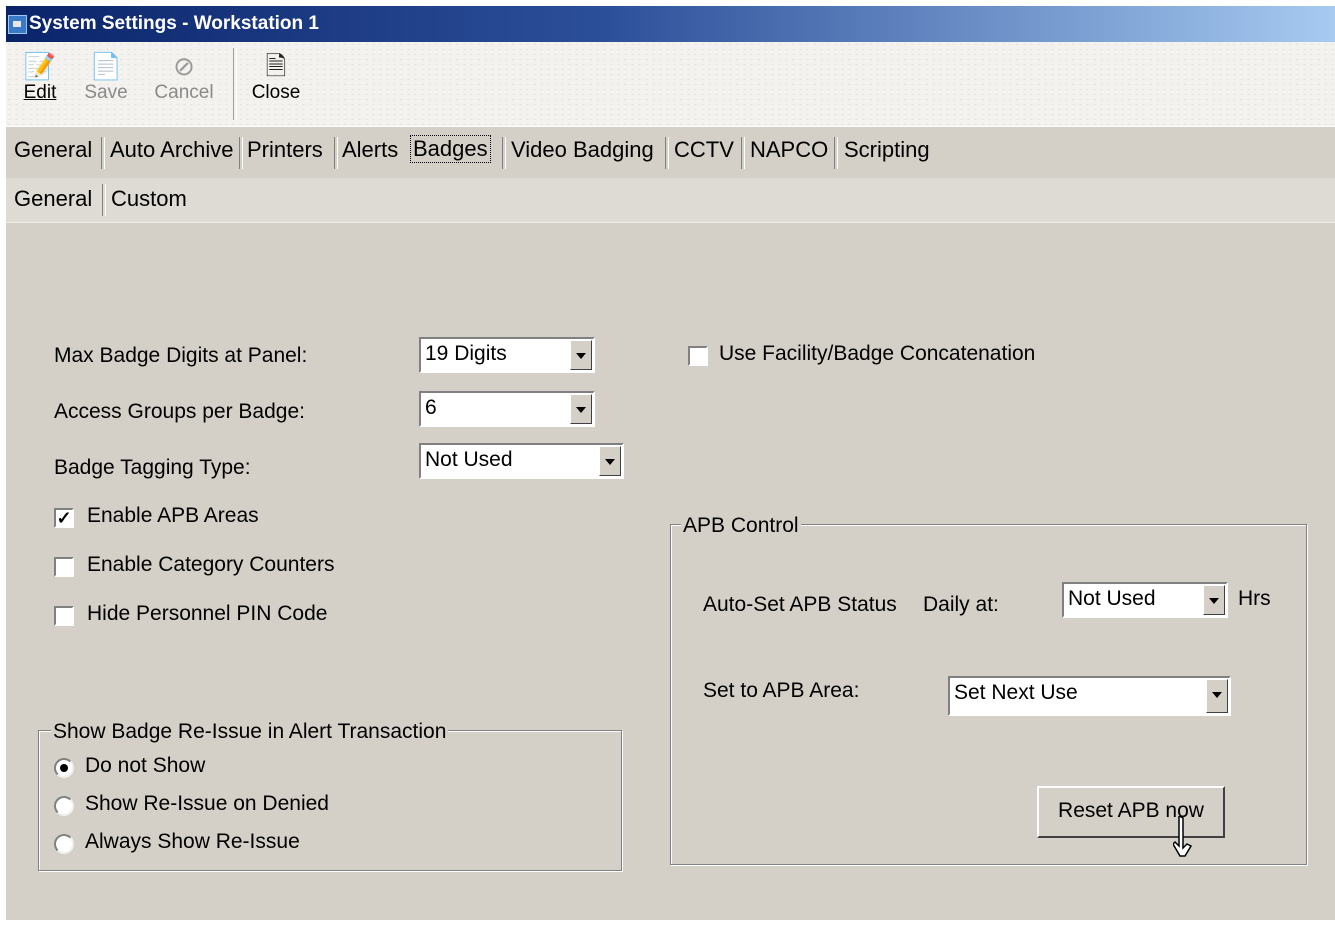  Describe the element at coordinates (179, 411) in the screenshot. I see `access-groups-label: Access Groups per Badge:` at that location.